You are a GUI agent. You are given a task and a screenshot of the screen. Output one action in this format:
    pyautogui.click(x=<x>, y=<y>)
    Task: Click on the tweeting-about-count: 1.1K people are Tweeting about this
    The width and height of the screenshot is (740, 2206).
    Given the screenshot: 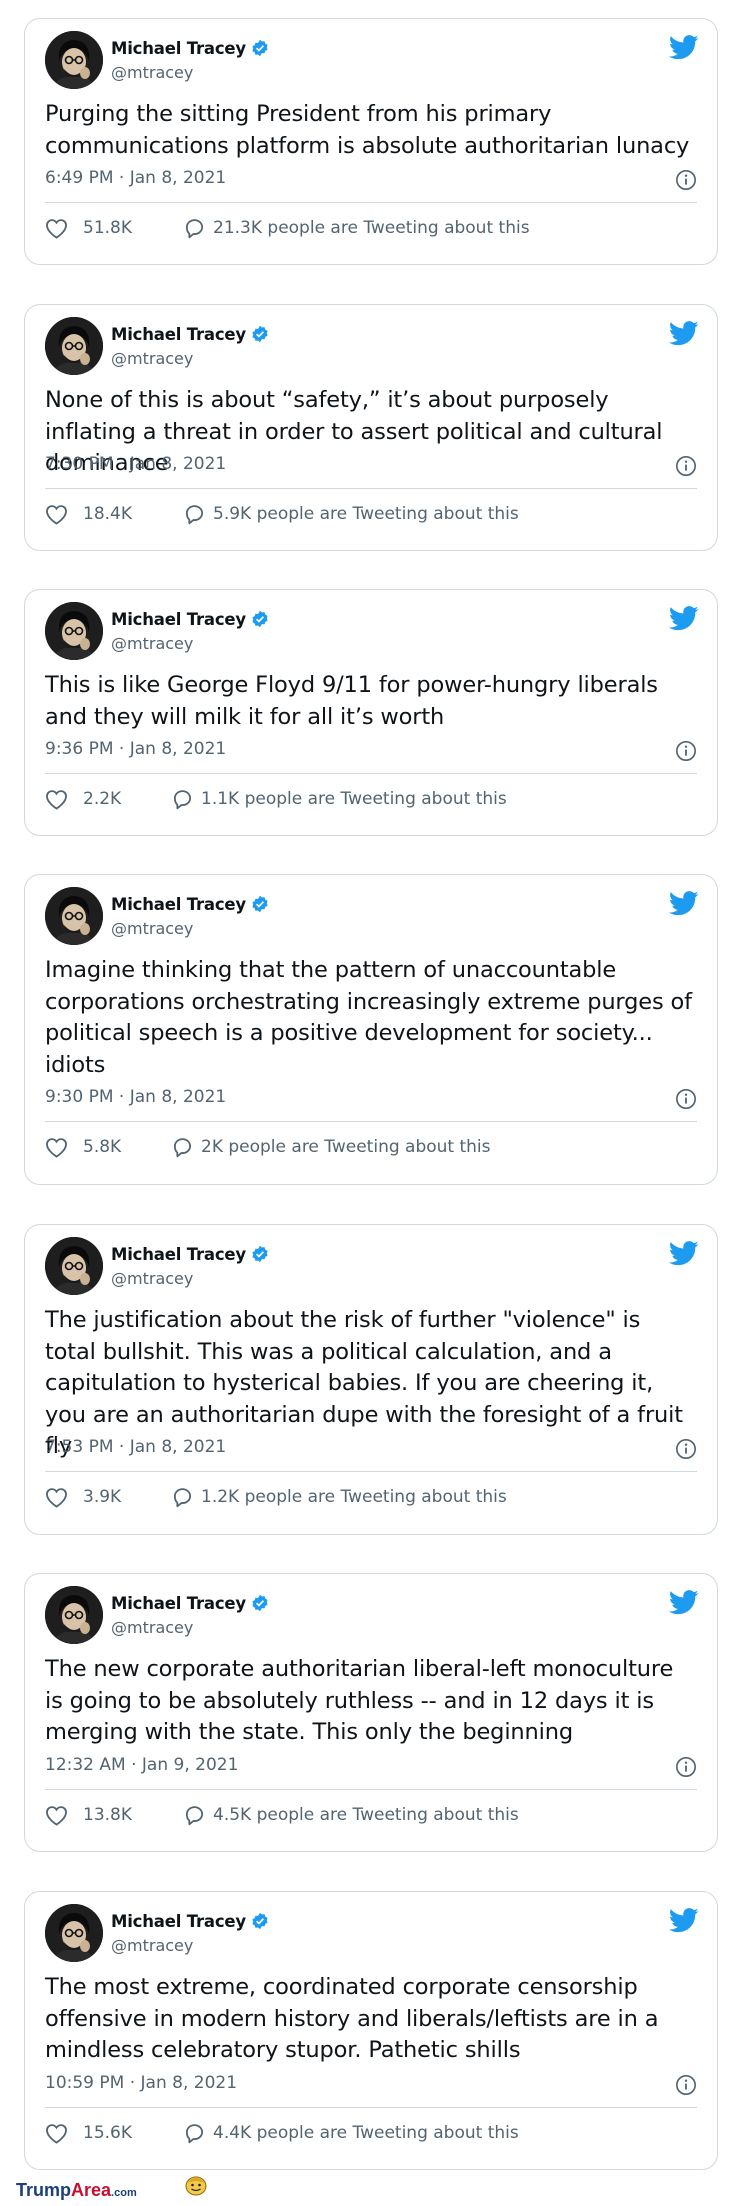 What is the action you would take?
    pyautogui.click(x=354, y=799)
    